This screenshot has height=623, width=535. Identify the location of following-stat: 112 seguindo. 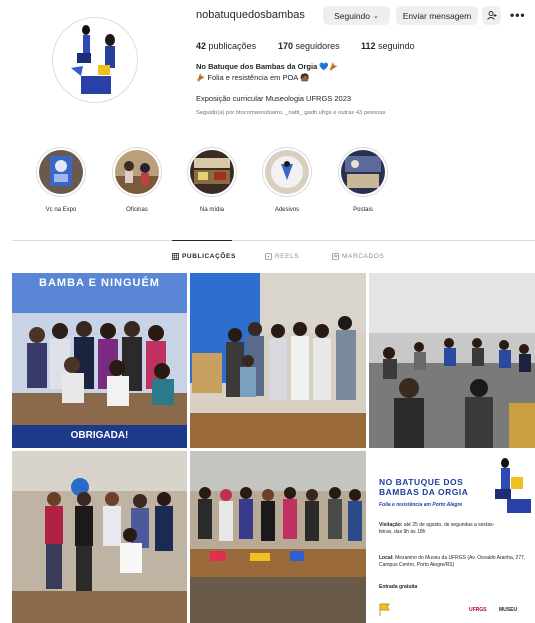
(388, 46).